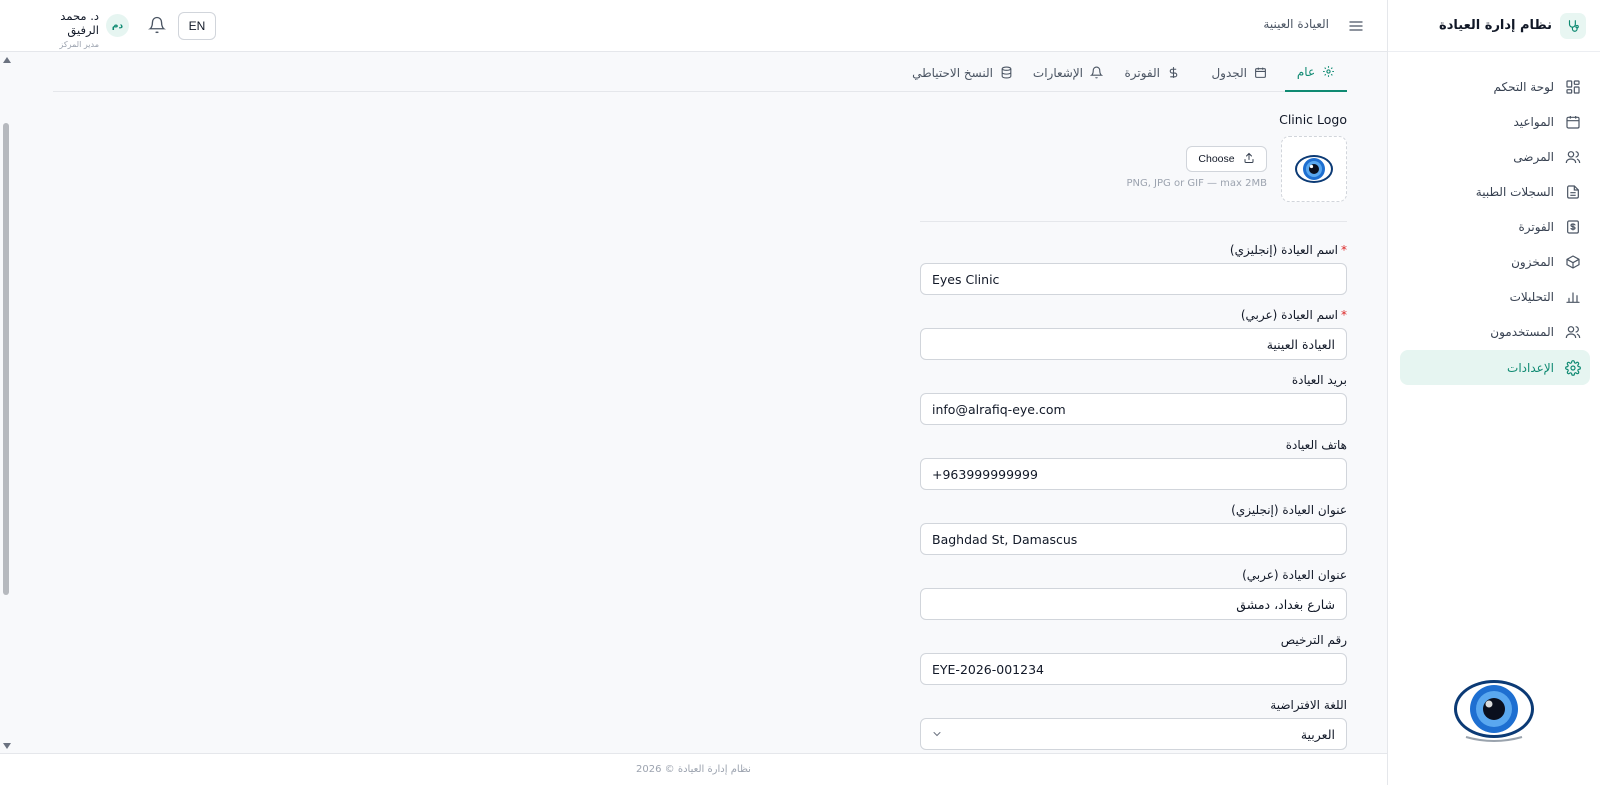 The width and height of the screenshot is (1600, 785). Describe the element at coordinates (1133, 734) in the screenshot. I see `default-language-select: العربية` at that location.